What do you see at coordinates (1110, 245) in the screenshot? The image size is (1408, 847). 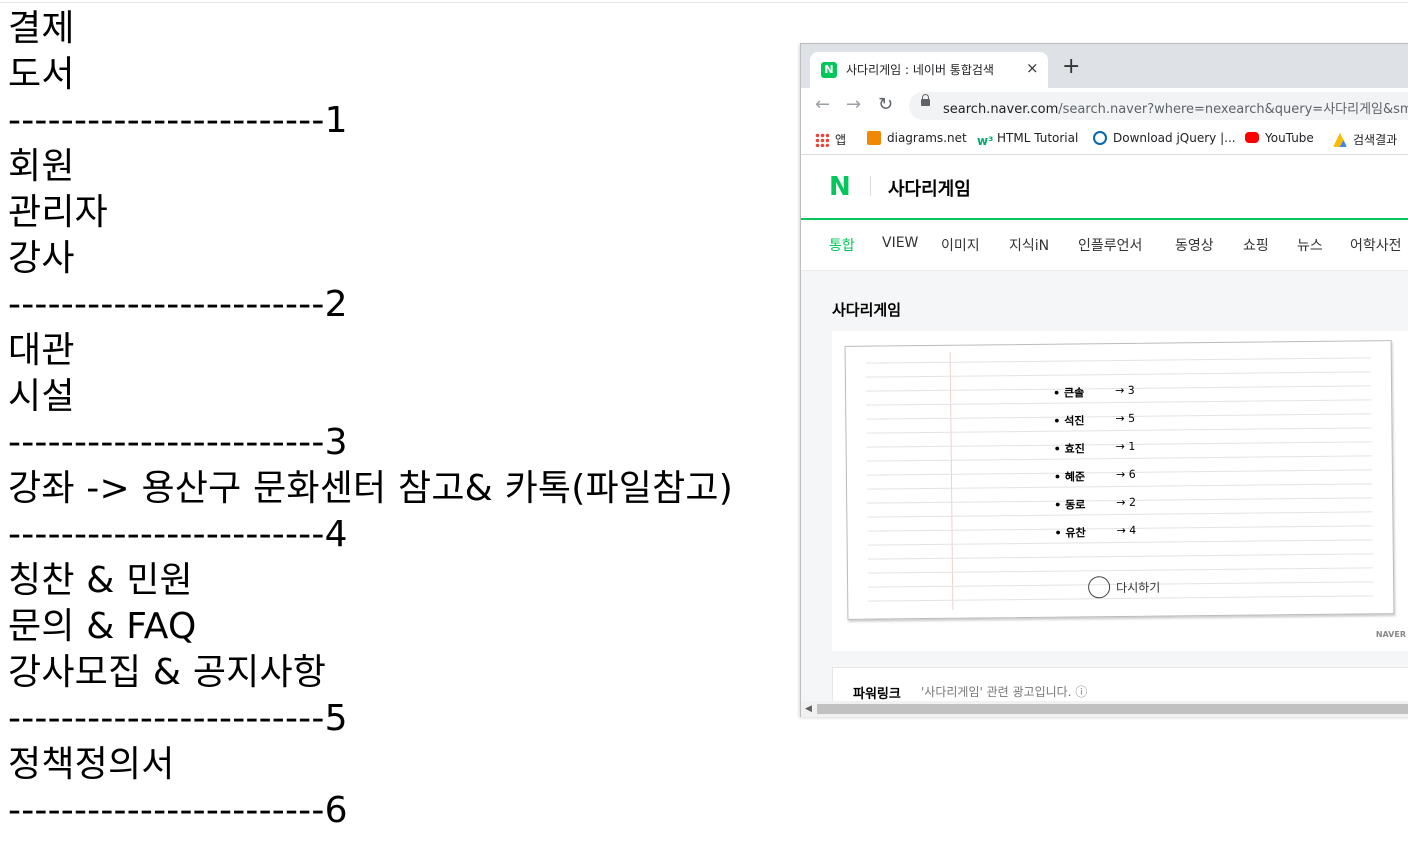 I see `tab-influencer: 인플루언서` at bounding box center [1110, 245].